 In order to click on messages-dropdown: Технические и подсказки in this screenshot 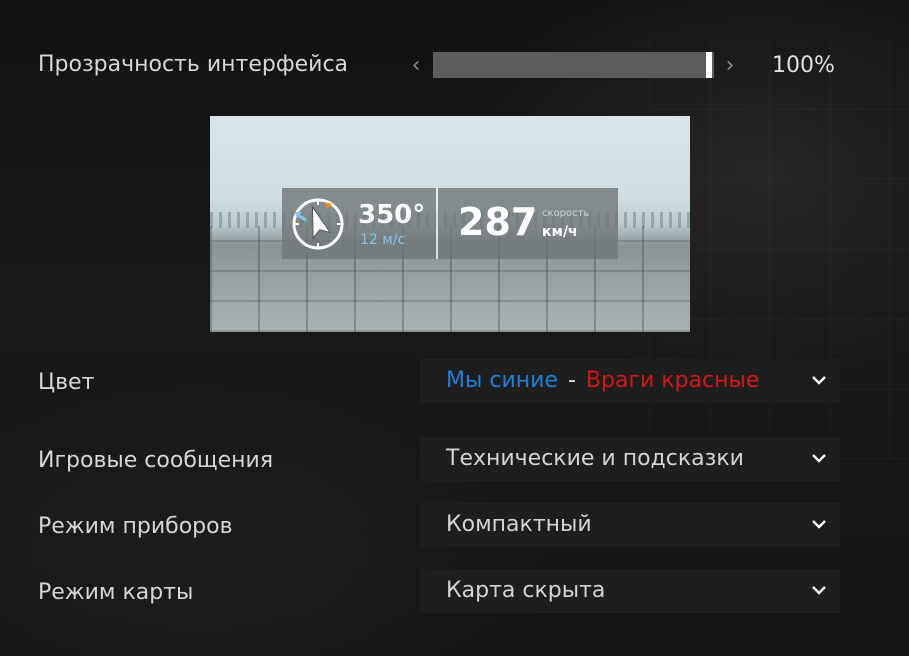, I will do `click(630, 459)`.